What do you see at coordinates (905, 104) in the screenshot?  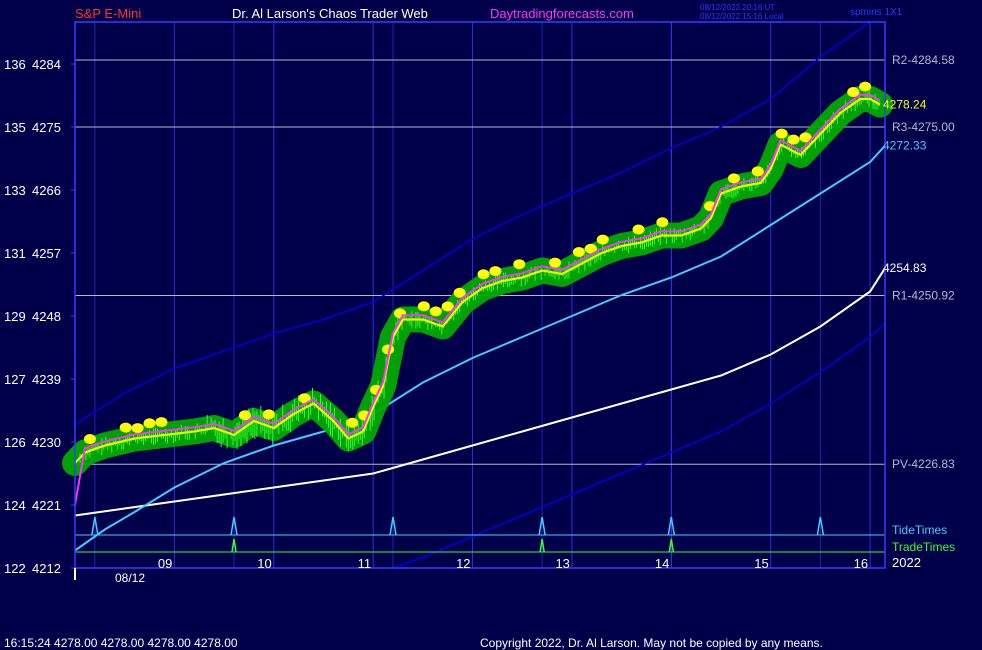 I see `end-label-price: 4278.24` at bounding box center [905, 104].